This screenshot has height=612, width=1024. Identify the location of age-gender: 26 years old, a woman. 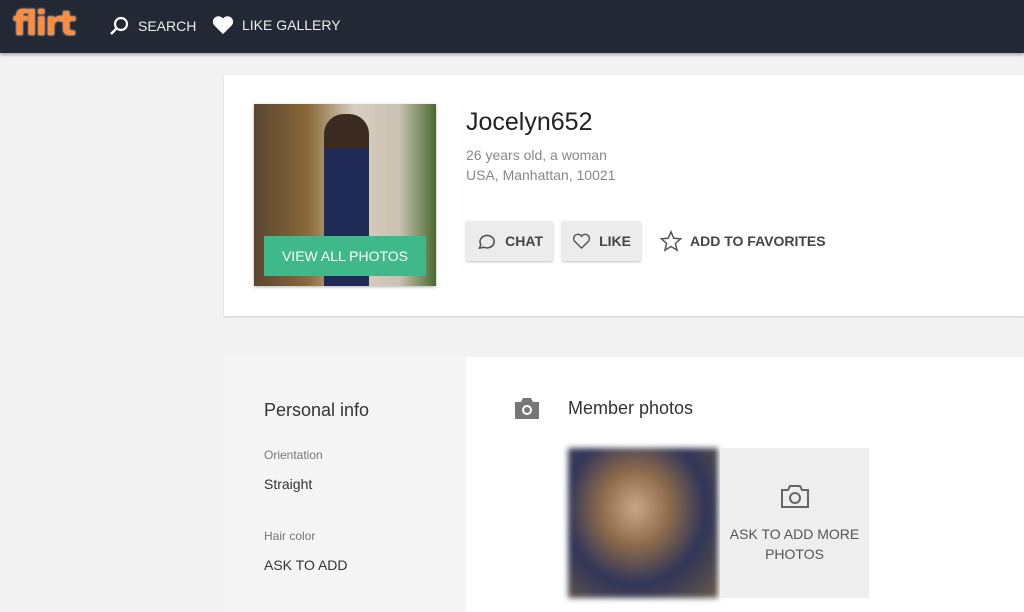
(536, 155).